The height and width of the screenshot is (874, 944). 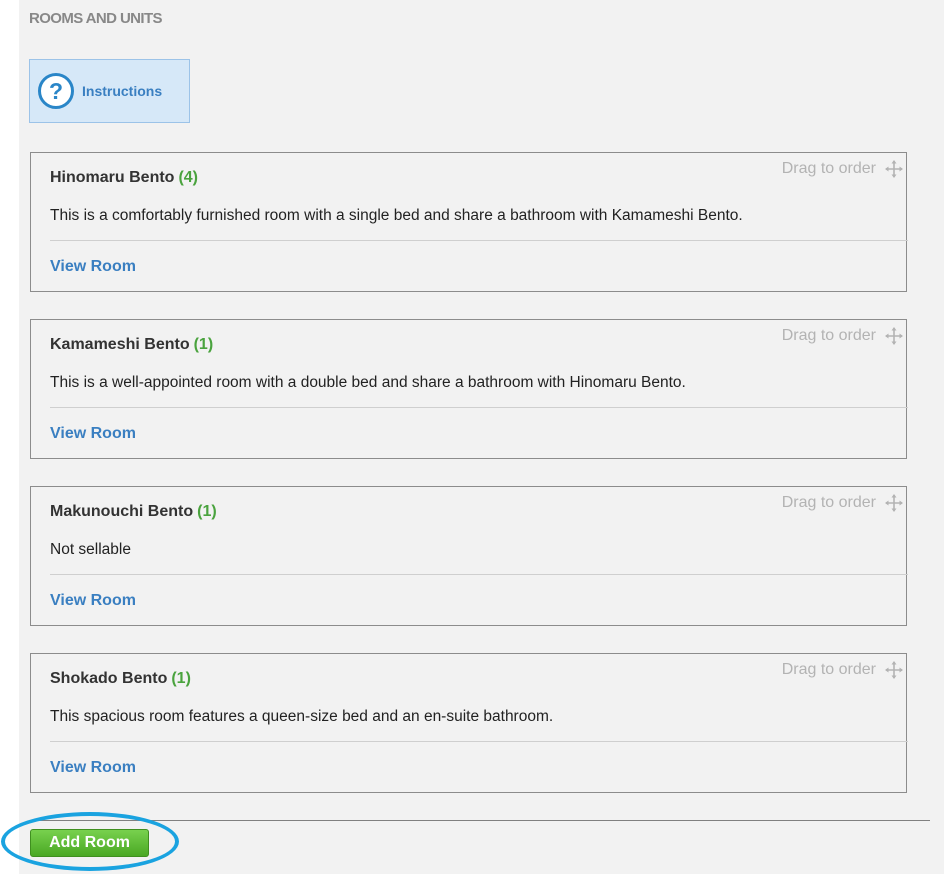 What do you see at coordinates (122, 511) in the screenshot?
I see `room-name: Makunouchi Bento` at bounding box center [122, 511].